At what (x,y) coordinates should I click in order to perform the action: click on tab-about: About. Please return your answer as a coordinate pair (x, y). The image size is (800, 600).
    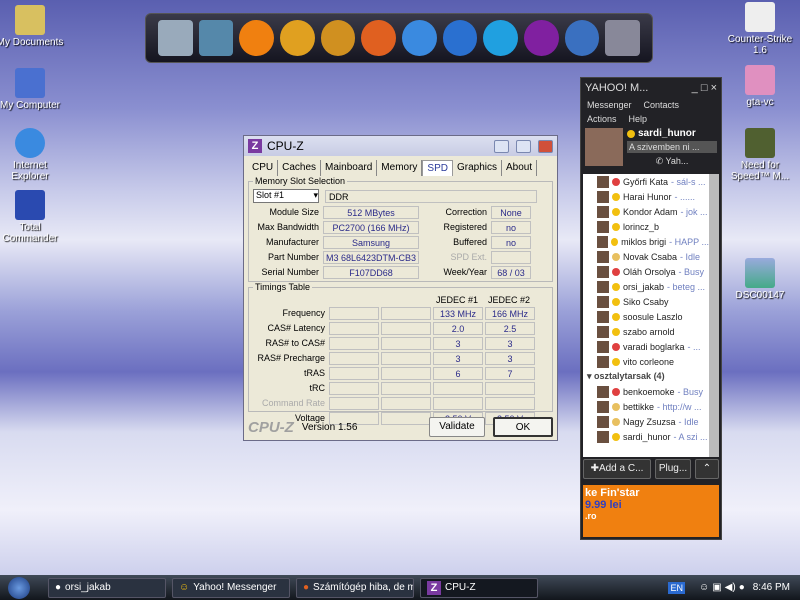
    Looking at the image, I should click on (520, 168).